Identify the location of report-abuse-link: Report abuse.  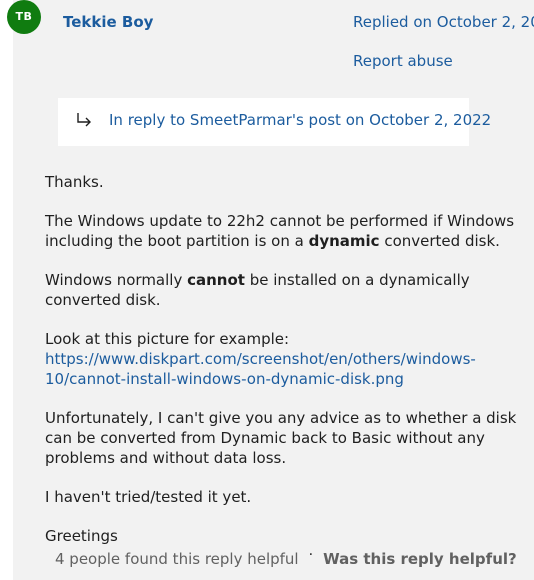
(403, 61).